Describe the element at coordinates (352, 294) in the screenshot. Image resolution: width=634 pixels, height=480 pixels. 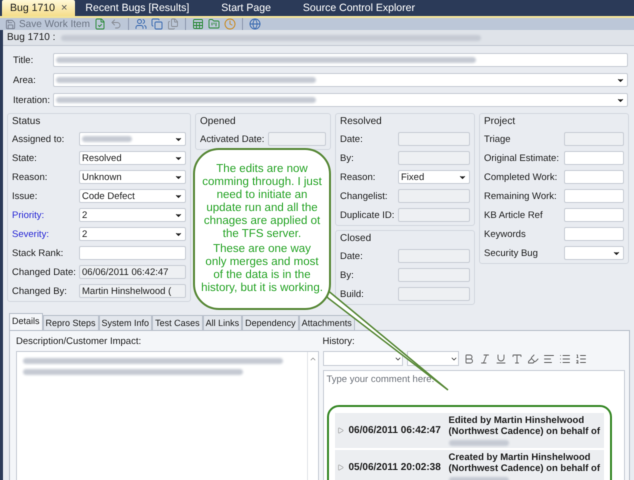
I see `field-label: Build:` at that location.